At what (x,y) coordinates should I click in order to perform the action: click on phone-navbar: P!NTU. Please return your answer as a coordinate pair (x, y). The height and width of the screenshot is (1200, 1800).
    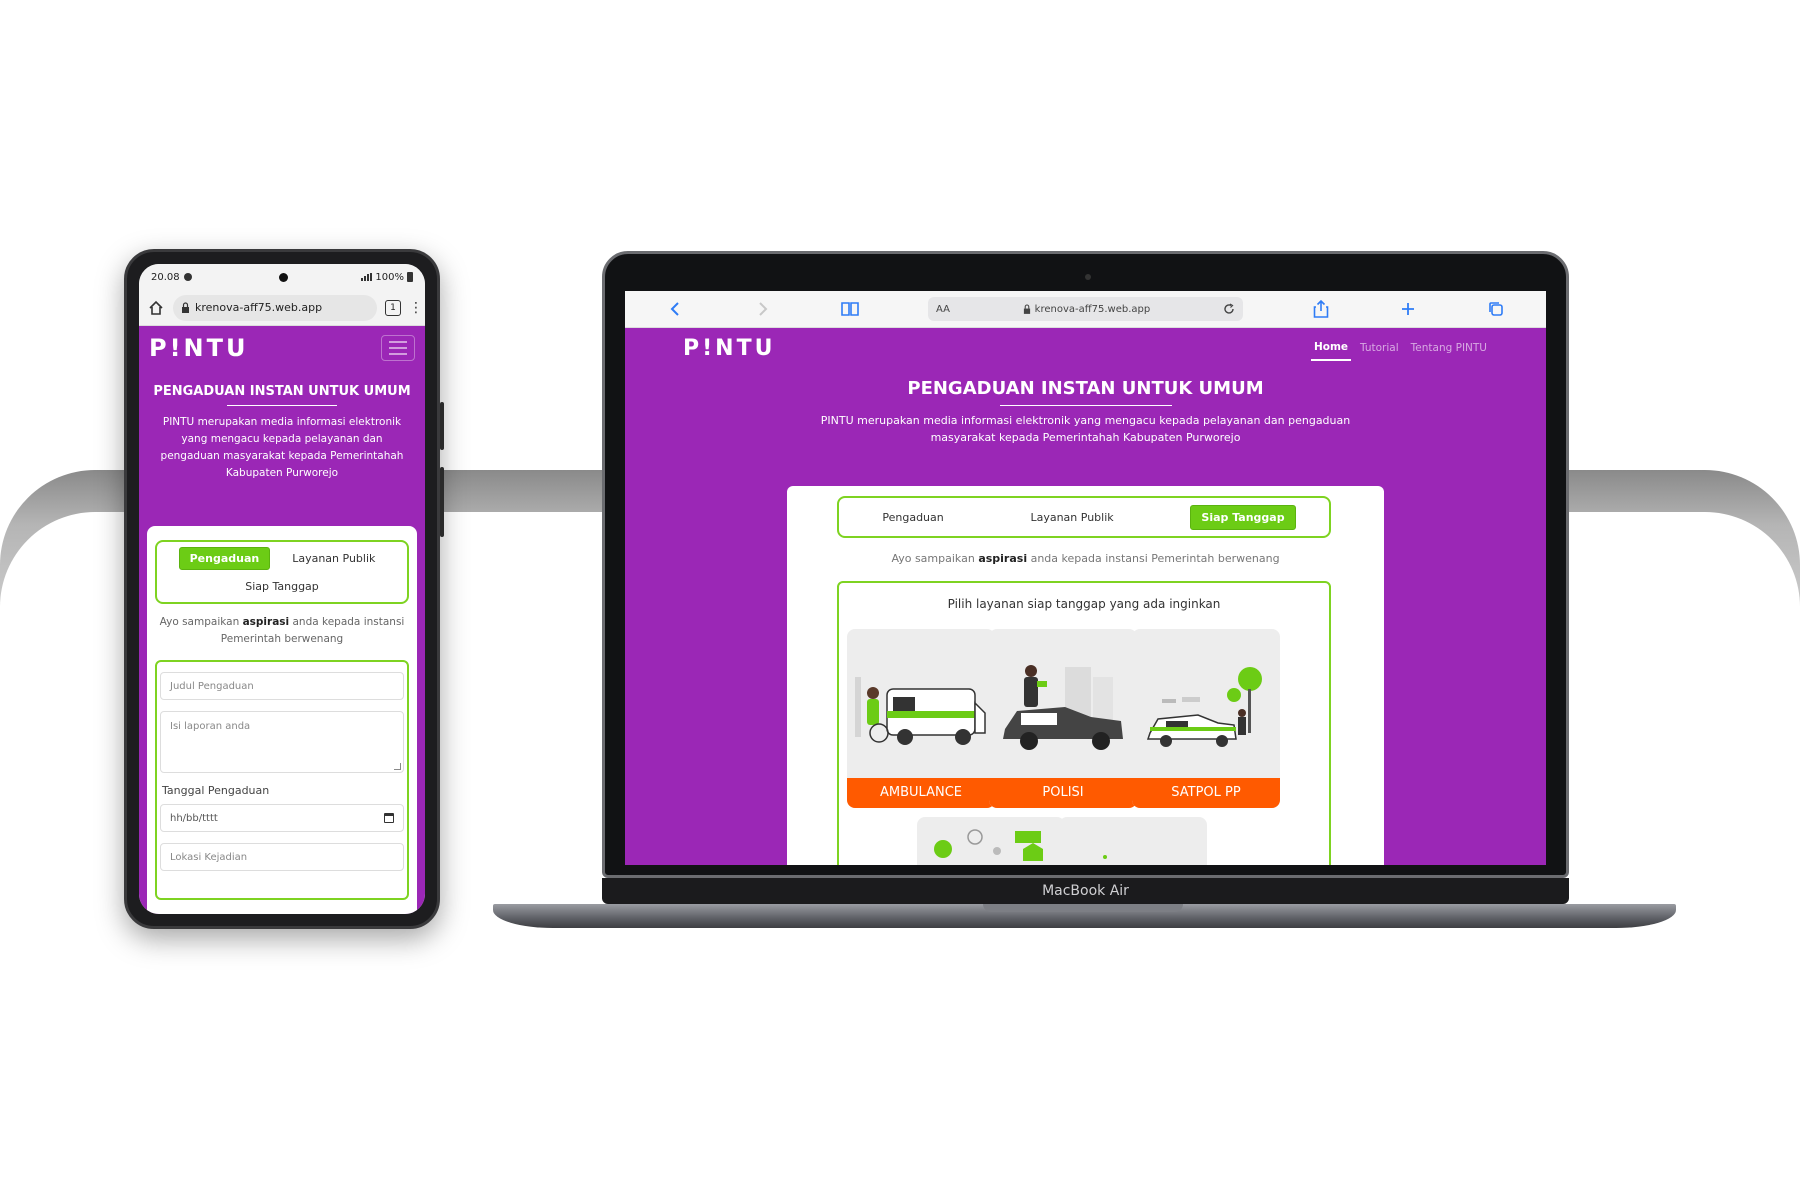
    Looking at the image, I should click on (282, 348).